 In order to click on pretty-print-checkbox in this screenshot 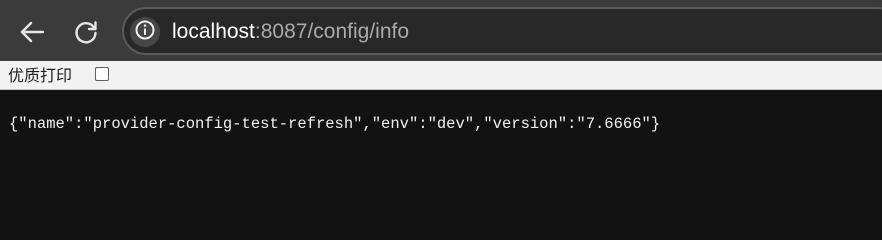, I will do `click(102, 74)`.